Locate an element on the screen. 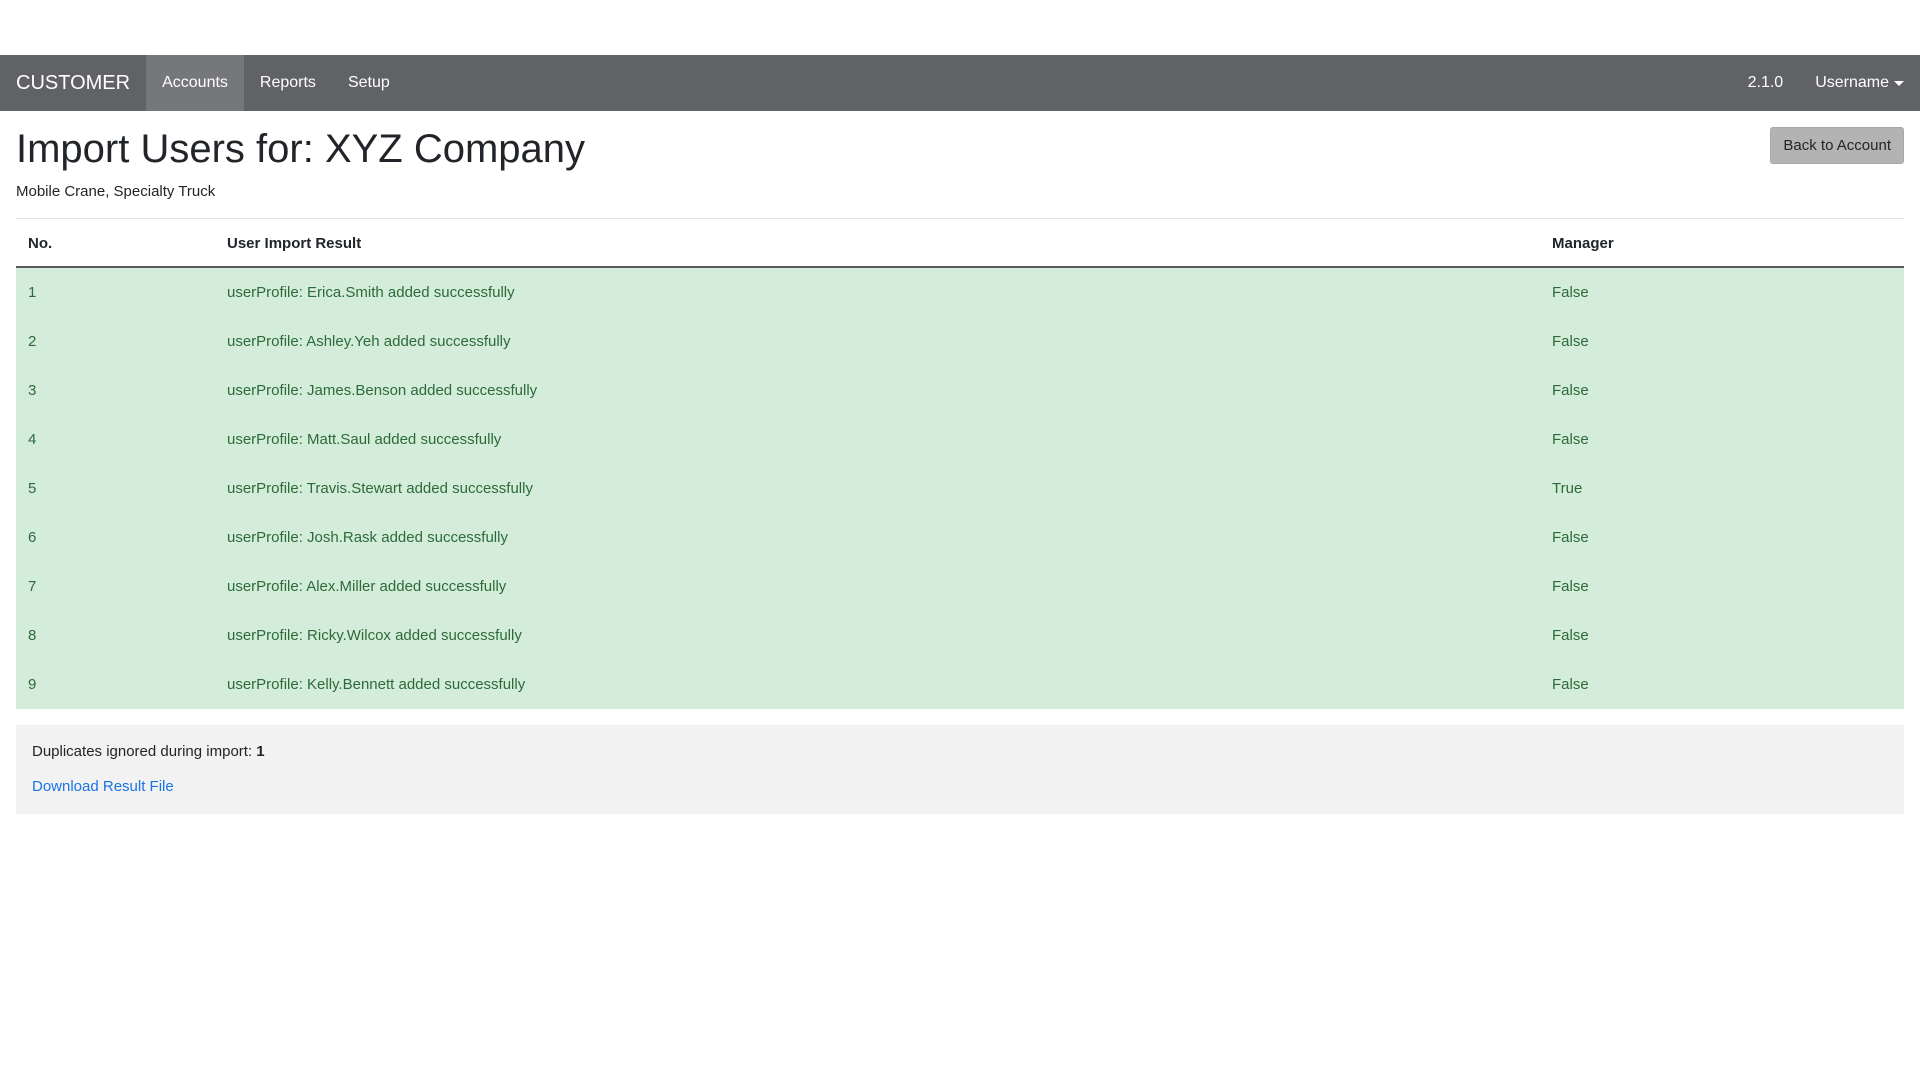  nav-right: 2.1.0 Username is located at coordinates (1818, 83).